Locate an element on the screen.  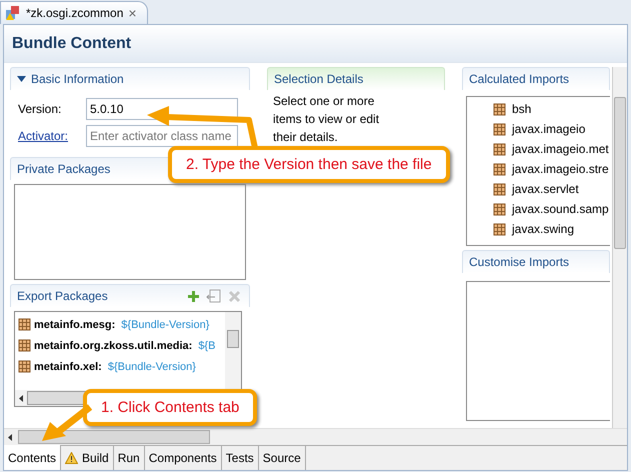
selection-hint: Select one or more items to view or edit their details. is located at coordinates (326, 119).